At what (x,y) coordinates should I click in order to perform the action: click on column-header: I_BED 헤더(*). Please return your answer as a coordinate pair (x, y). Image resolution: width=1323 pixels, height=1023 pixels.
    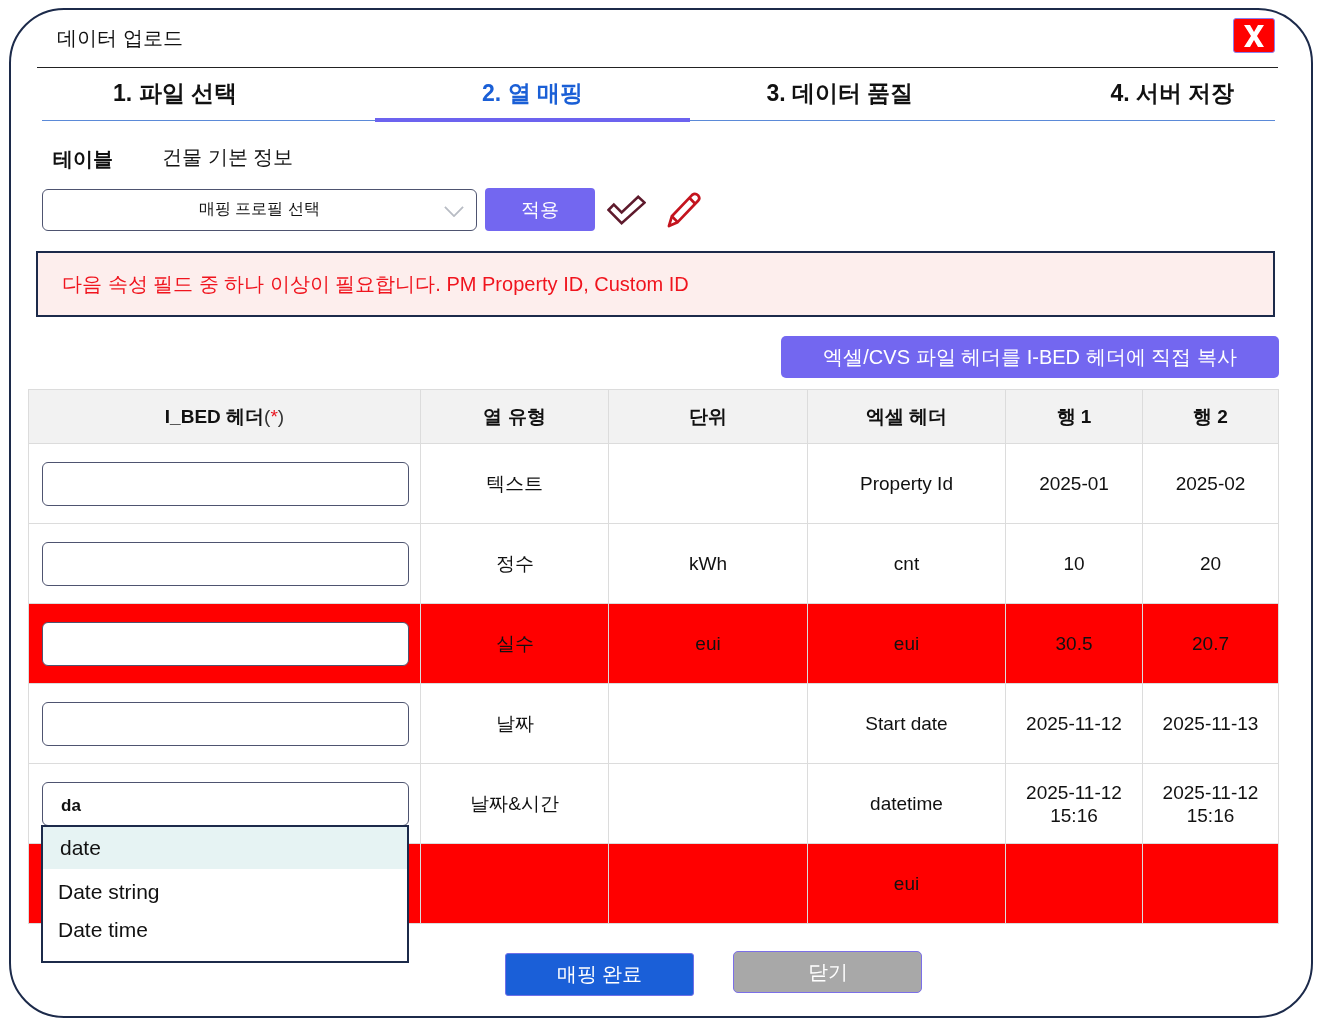
    Looking at the image, I should click on (224, 416).